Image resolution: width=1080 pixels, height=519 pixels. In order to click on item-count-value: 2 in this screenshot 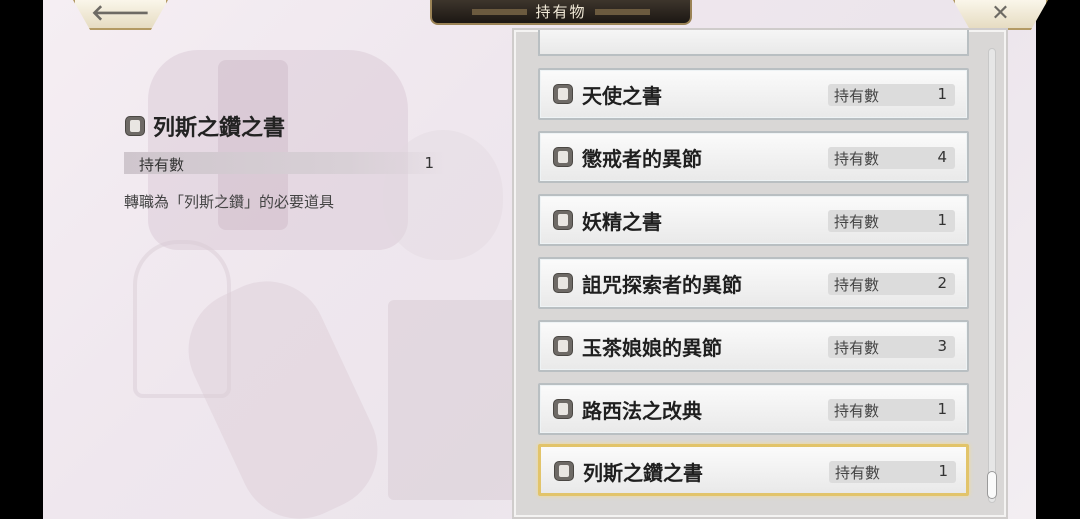, I will do `click(942, 283)`.